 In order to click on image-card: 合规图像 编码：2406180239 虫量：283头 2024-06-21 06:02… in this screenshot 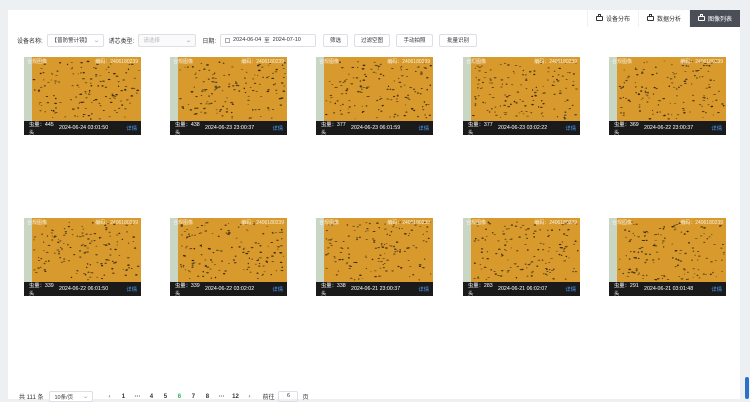, I will do `click(521, 257)`.